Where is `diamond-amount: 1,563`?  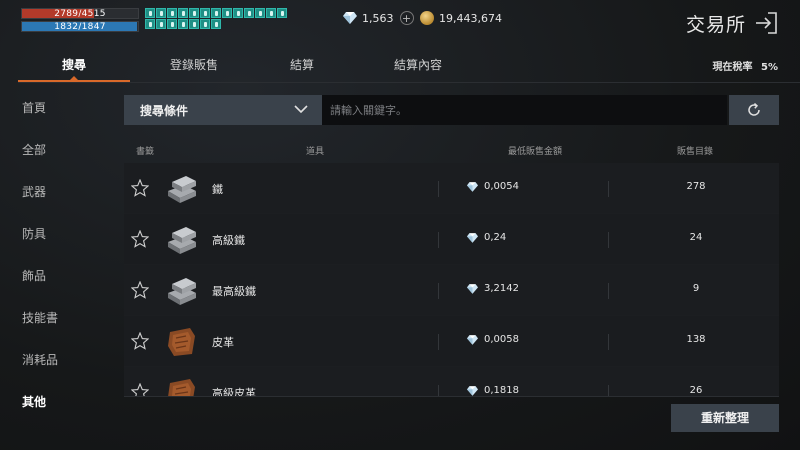 diamond-amount: 1,563 is located at coordinates (378, 18).